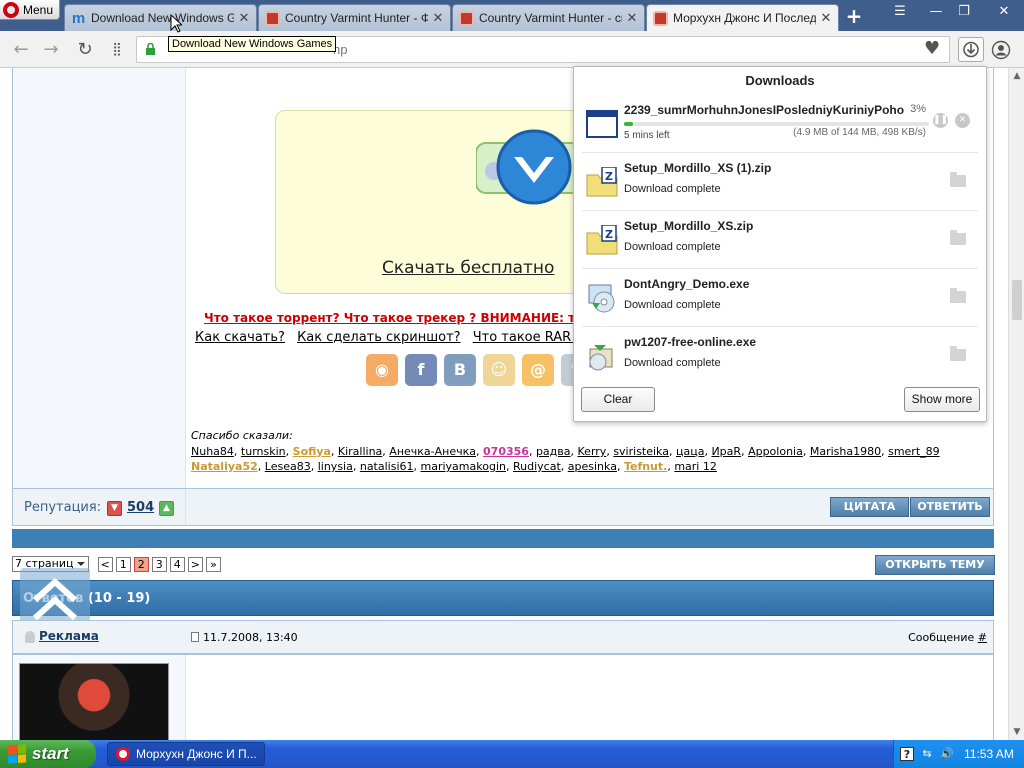 Image resolution: width=1024 pixels, height=768 pixels. Describe the element at coordinates (378, 337) in the screenshot. I see `how-to-screenshot-link: Как сделать скриншот?` at that location.